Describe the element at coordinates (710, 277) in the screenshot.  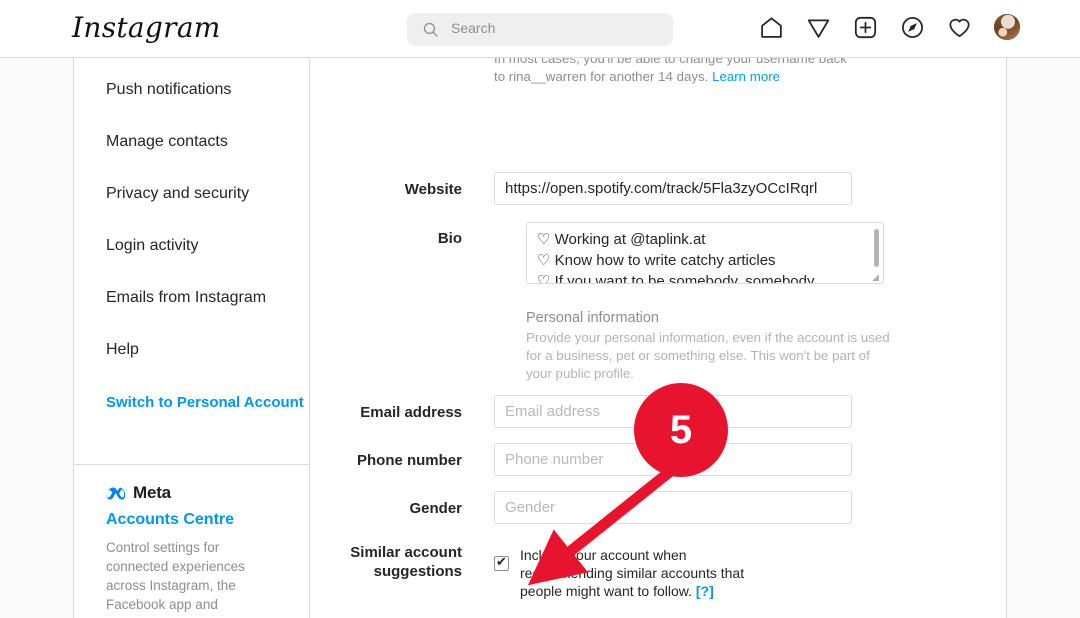
I see `bio-line: ♡ If you want to be somebody, somebody` at that location.